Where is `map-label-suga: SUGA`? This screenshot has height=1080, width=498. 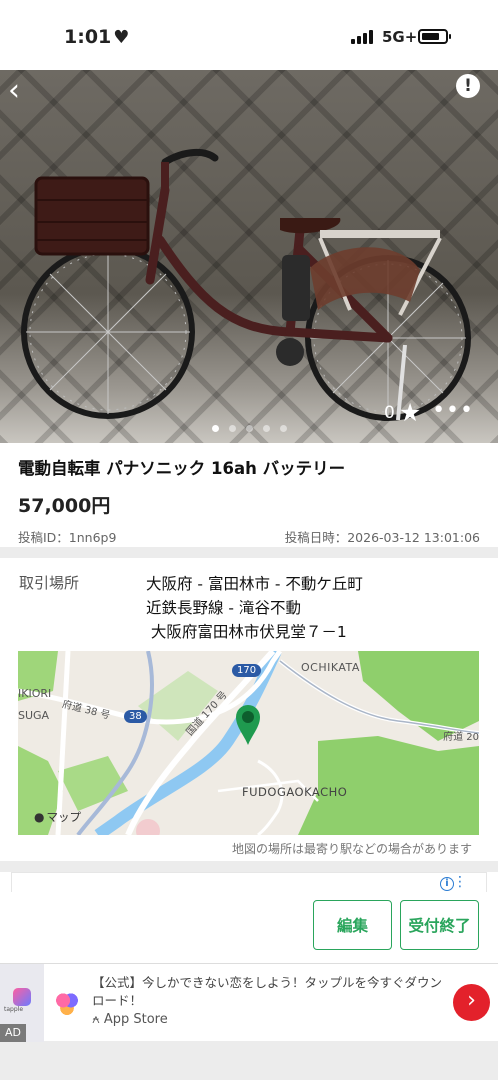 map-label-suga: SUGA is located at coordinates (34, 715).